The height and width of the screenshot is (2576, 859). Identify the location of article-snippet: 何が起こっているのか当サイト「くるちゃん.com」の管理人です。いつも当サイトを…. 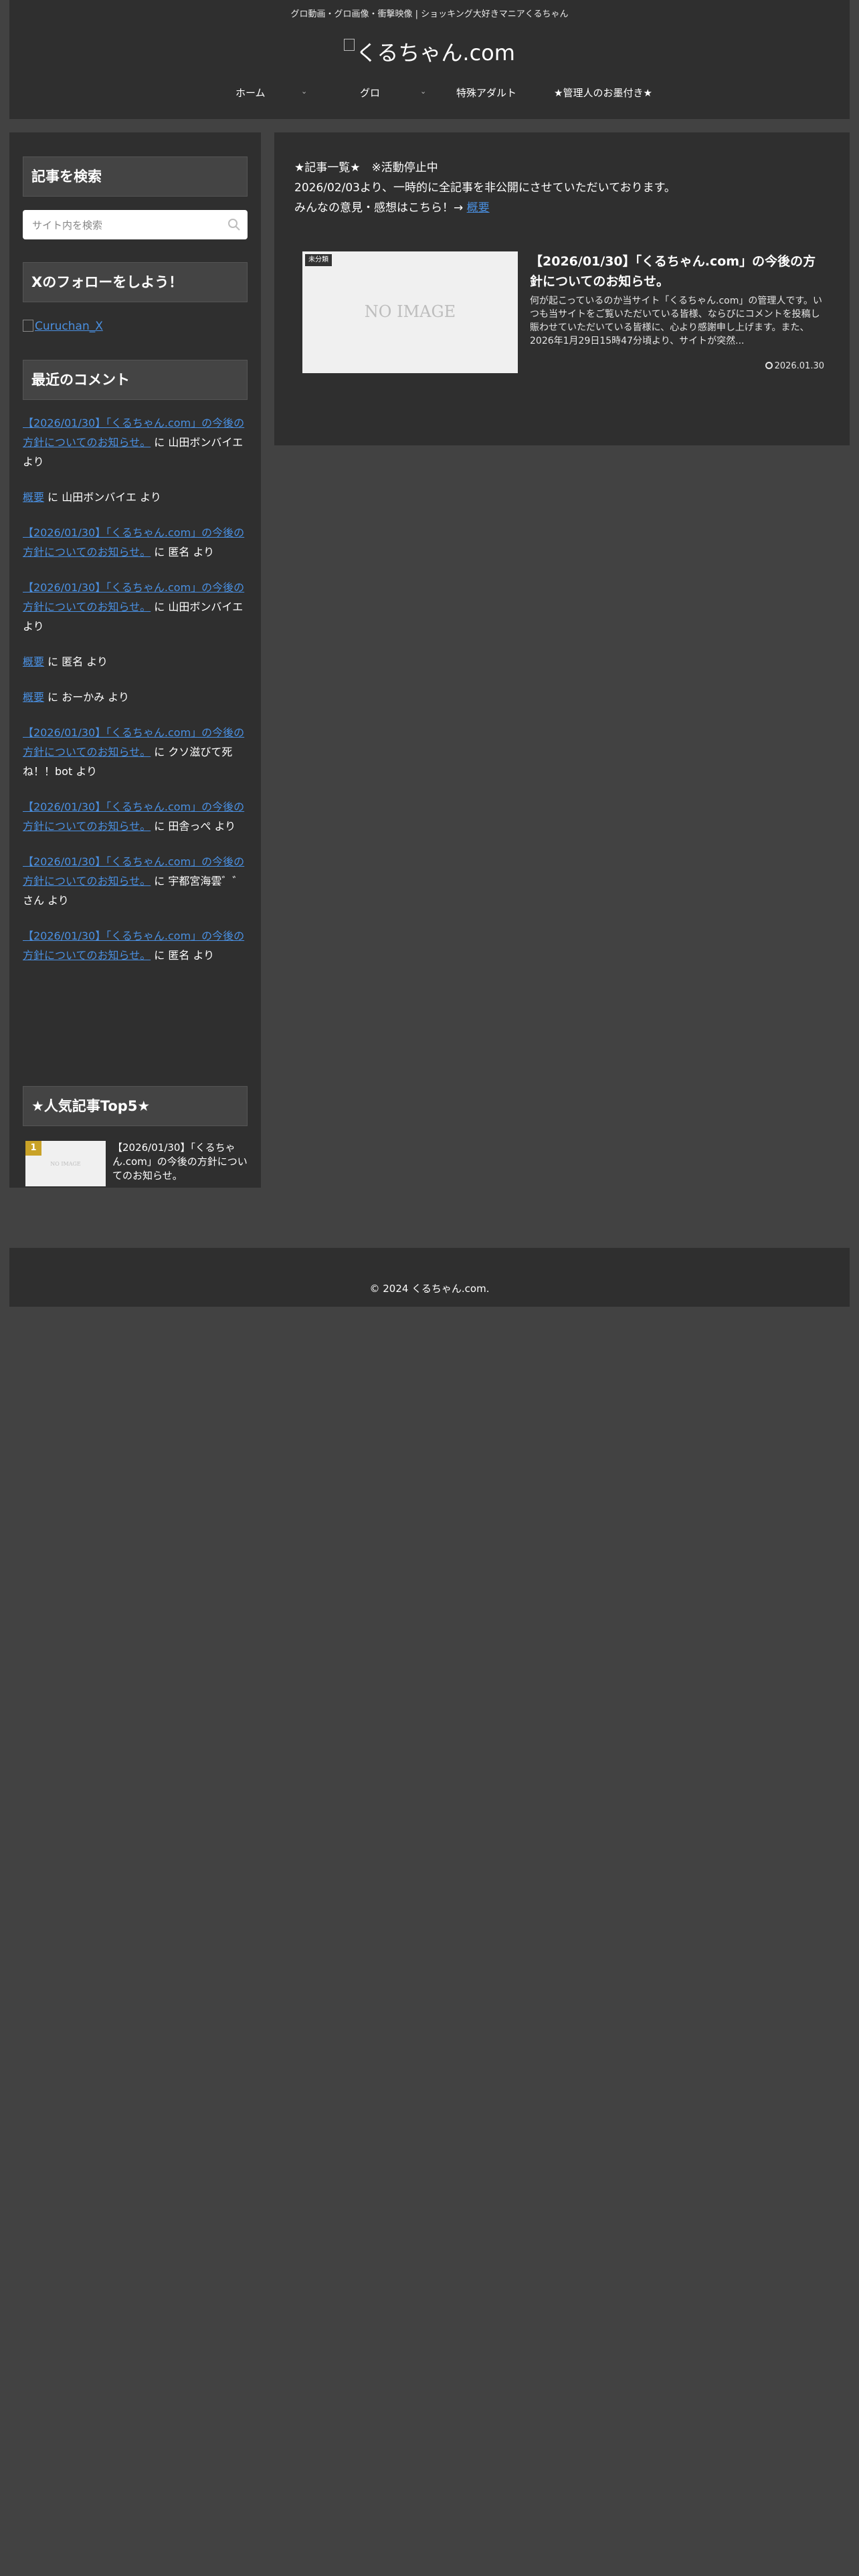
(676, 321).